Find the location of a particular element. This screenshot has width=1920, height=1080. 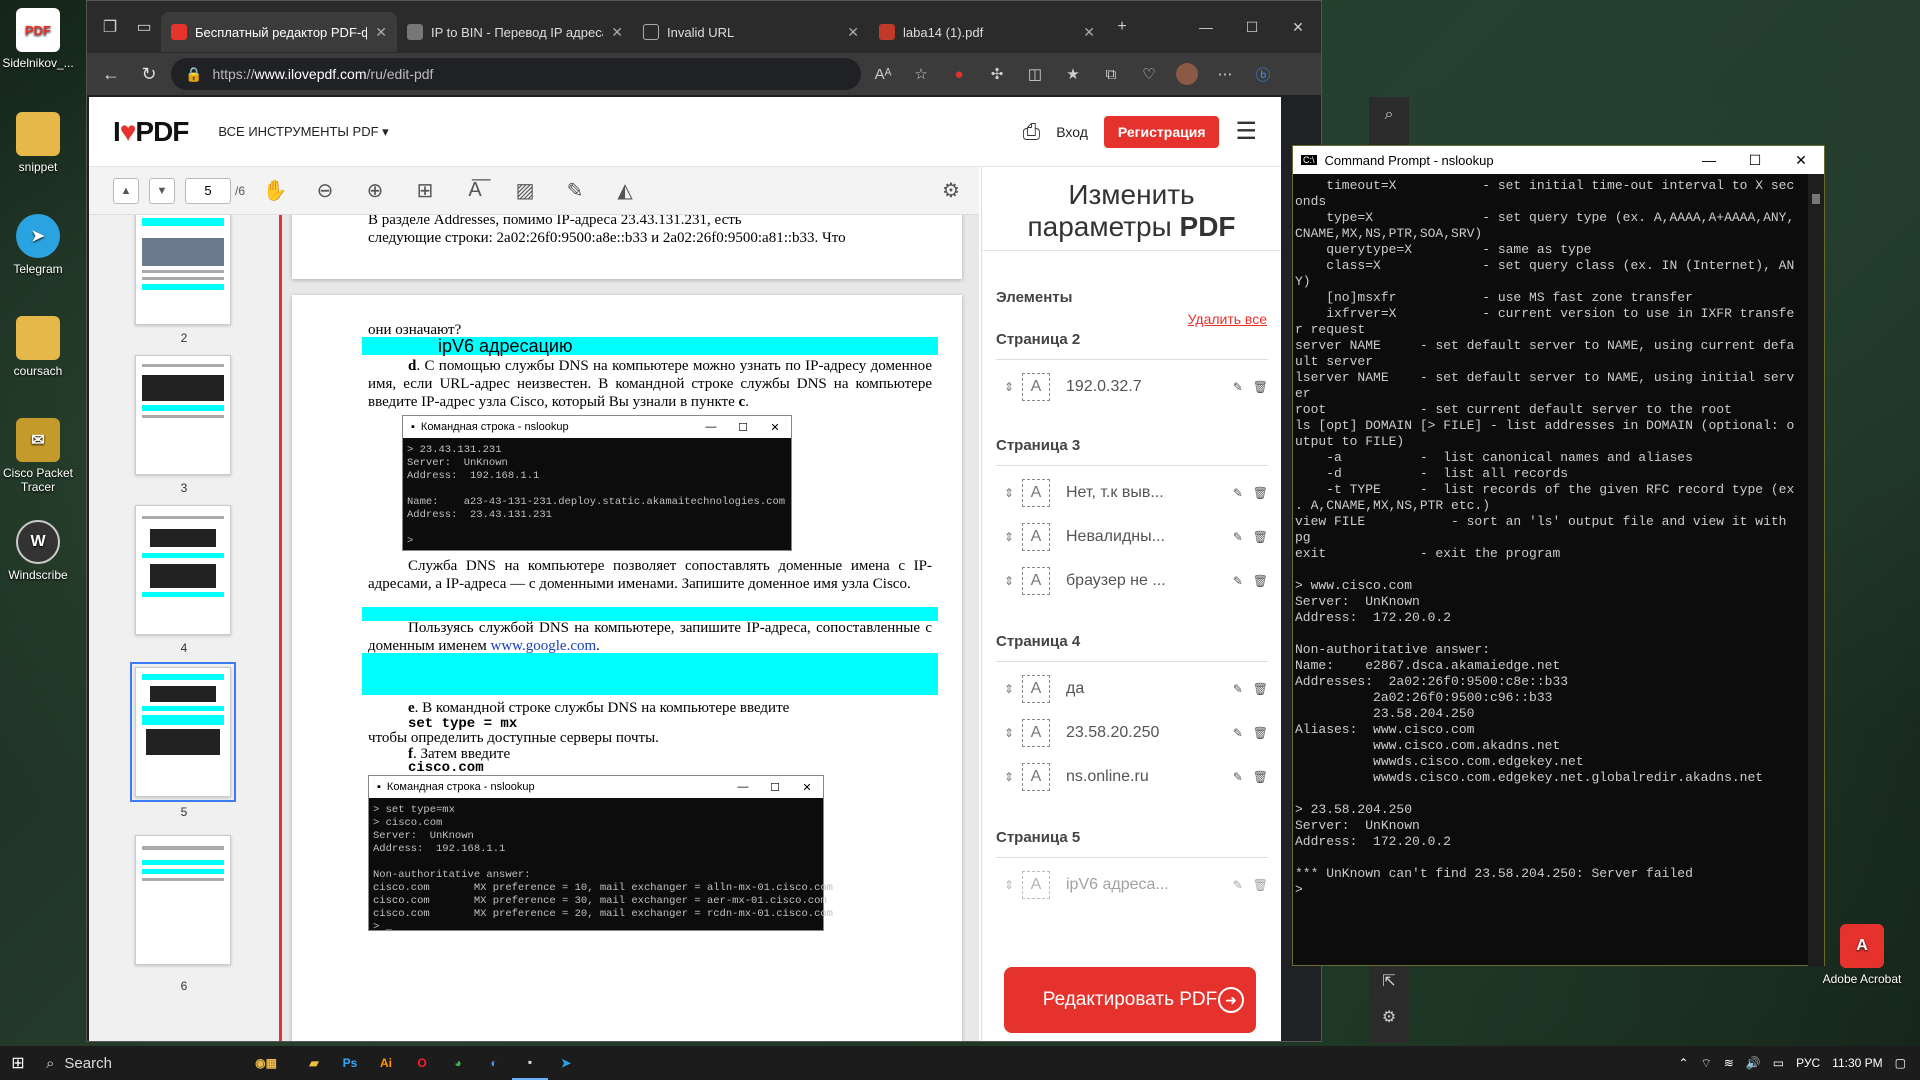

edge-icon: ◐ is located at coordinates (494, 1063).